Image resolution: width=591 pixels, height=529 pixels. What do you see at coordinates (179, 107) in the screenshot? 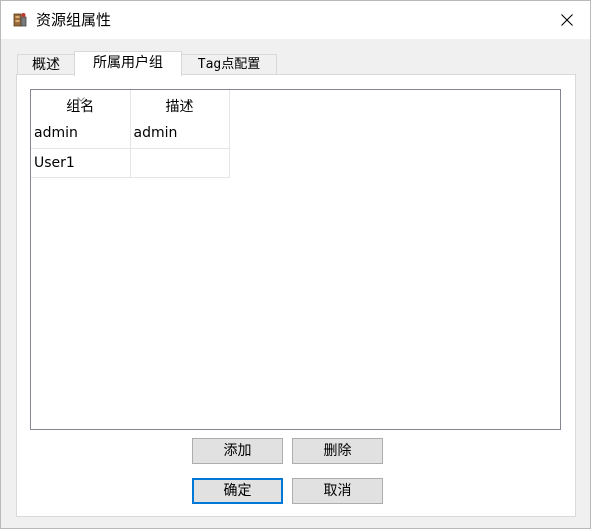
I see `column-header-description-label: 描述` at bounding box center [179, 107].